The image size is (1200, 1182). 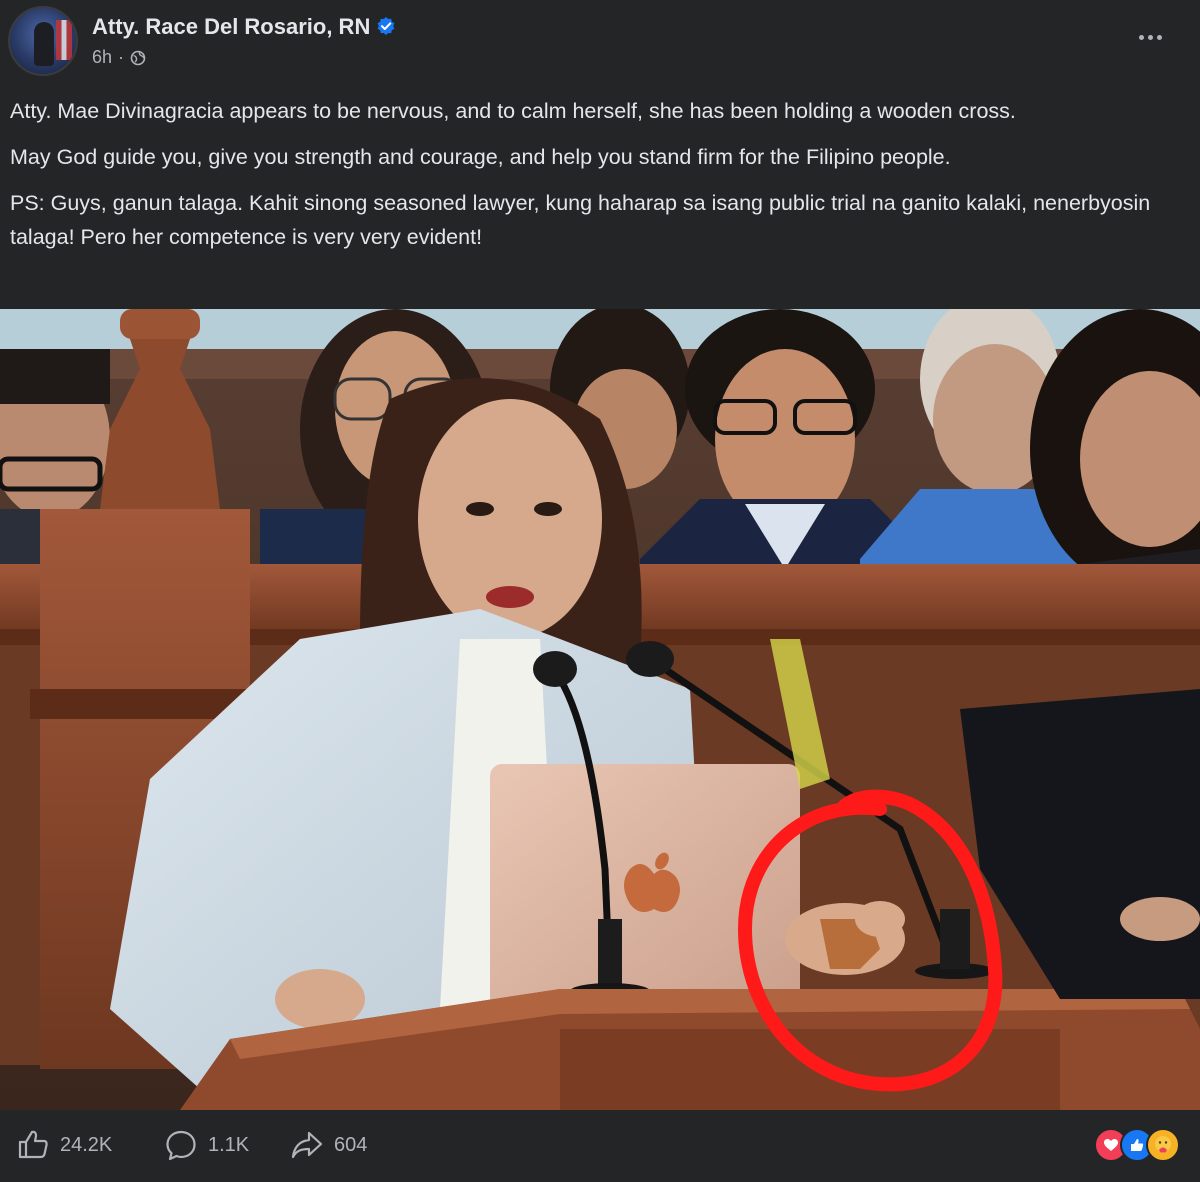 What do you see at coordinates (206, 1145) in the screenshot?
I see `comment-button: 1.1K` at bounding box center [206, 1145].